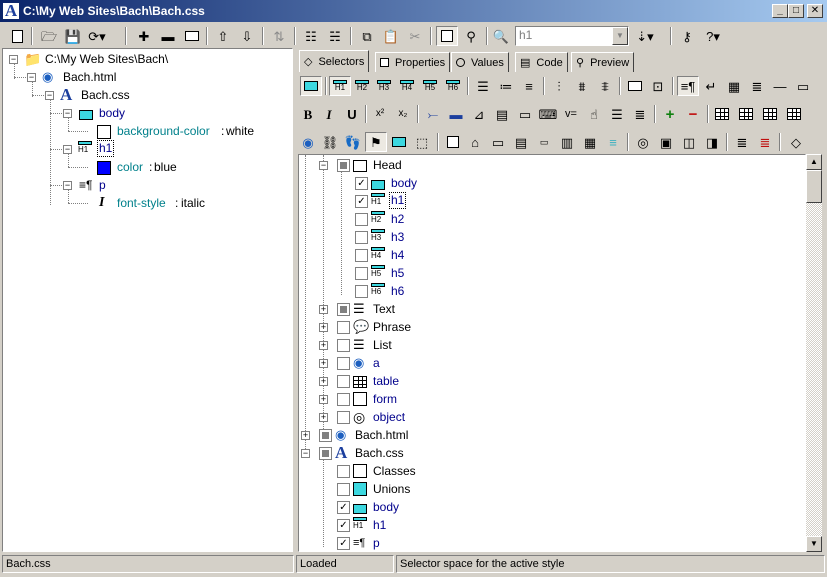 The width and height of the screenshot is (827, 577). I want to click on textarea-icon: ▤, so click(521, 142).